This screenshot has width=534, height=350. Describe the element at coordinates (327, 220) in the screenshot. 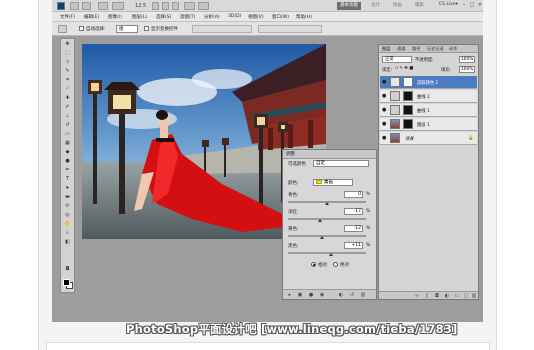

I see `magenta-slider-track` at that location.